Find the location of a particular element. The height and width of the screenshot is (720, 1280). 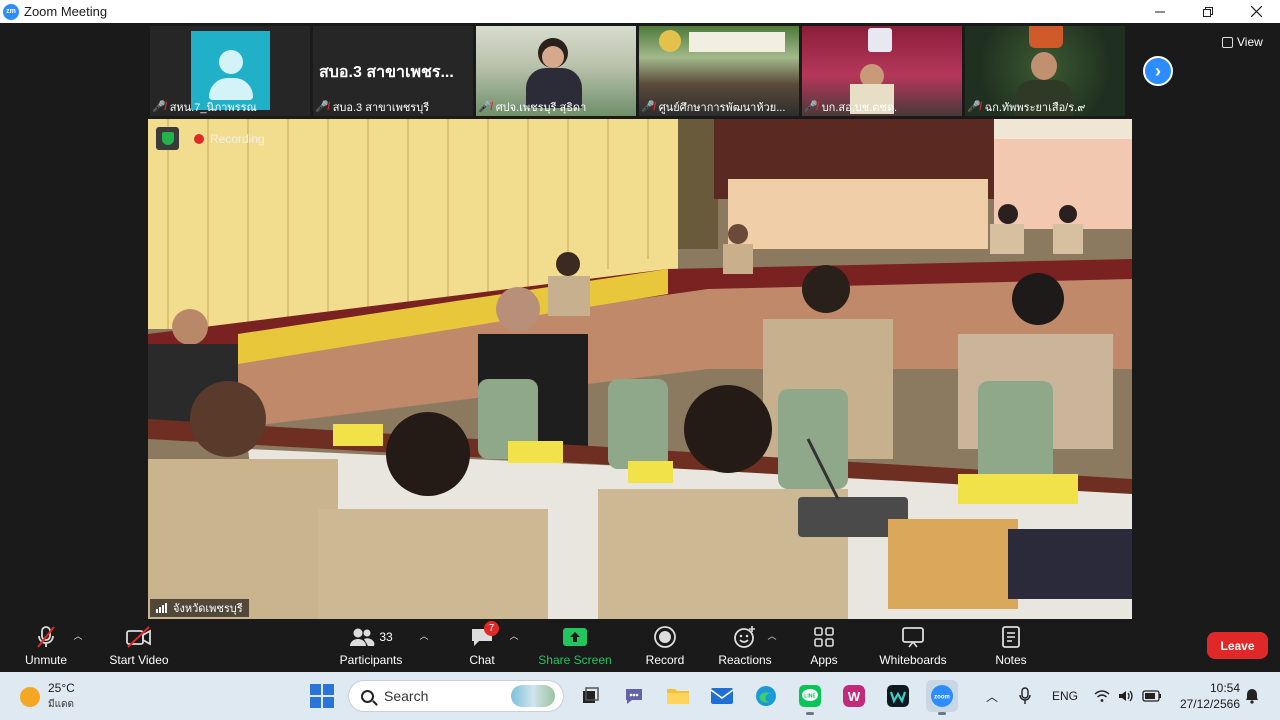

zoom-icon: zoom is located at coordinates (942, 696).